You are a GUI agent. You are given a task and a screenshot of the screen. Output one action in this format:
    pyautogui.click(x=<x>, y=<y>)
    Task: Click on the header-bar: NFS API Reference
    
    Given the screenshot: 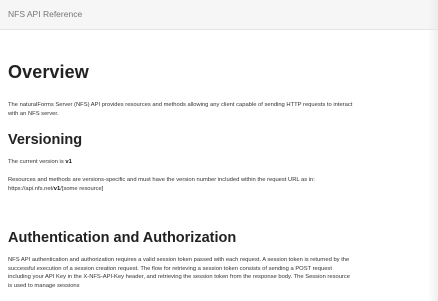 What is the action you would take?
    pyautogui.click(x=219, y=15)
    